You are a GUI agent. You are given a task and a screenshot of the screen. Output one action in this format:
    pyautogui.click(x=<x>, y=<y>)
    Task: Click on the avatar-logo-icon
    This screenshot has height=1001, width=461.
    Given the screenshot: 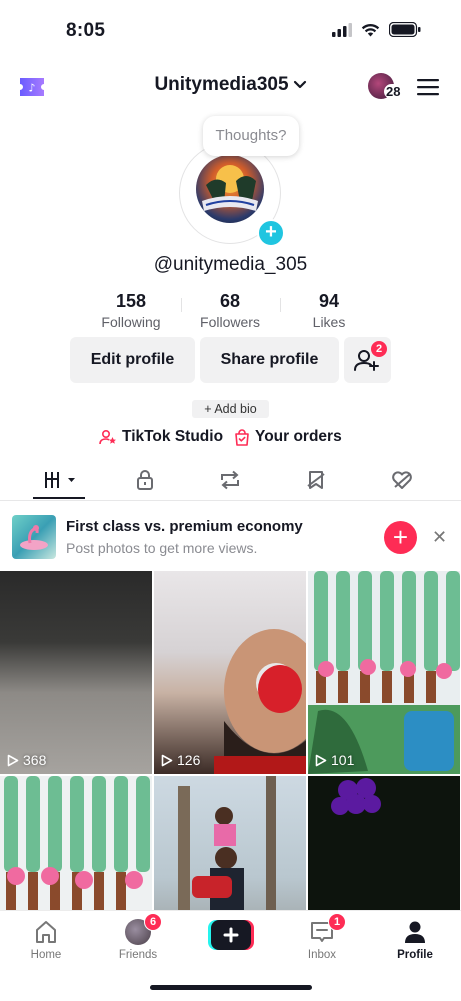 What is the action you would take?
    pyautogui.click(x=230, y=188)
    